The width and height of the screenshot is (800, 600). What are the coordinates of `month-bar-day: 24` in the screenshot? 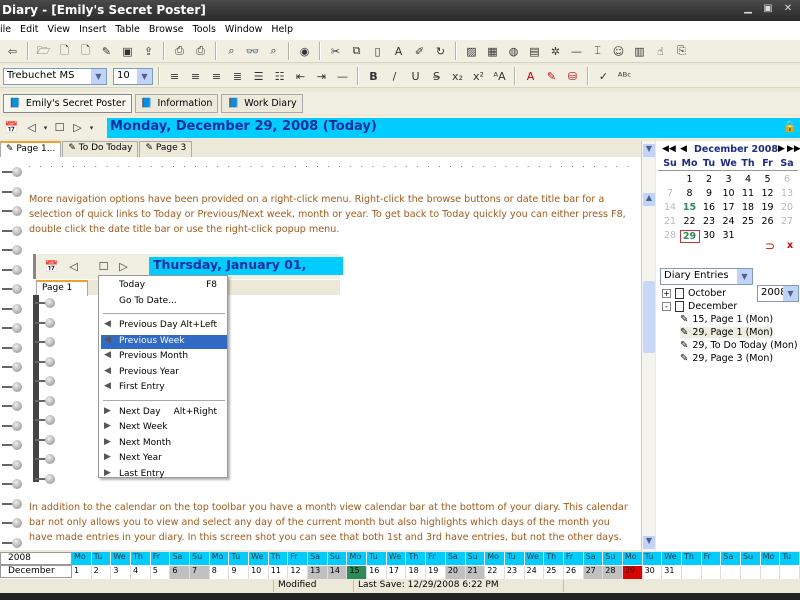 It's located at (535, 572).